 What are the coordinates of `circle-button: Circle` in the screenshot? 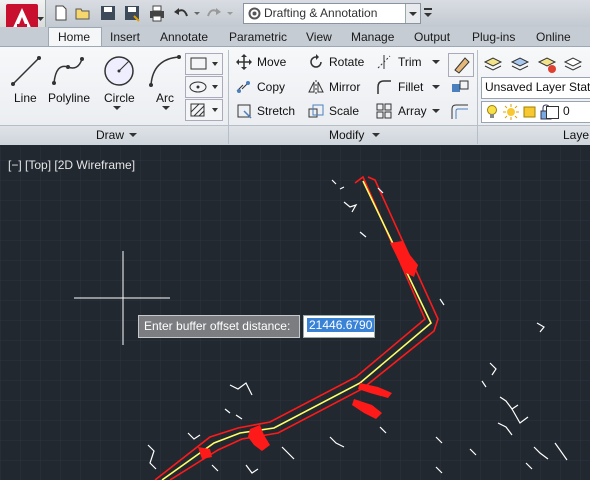 It's located at (119, 98).